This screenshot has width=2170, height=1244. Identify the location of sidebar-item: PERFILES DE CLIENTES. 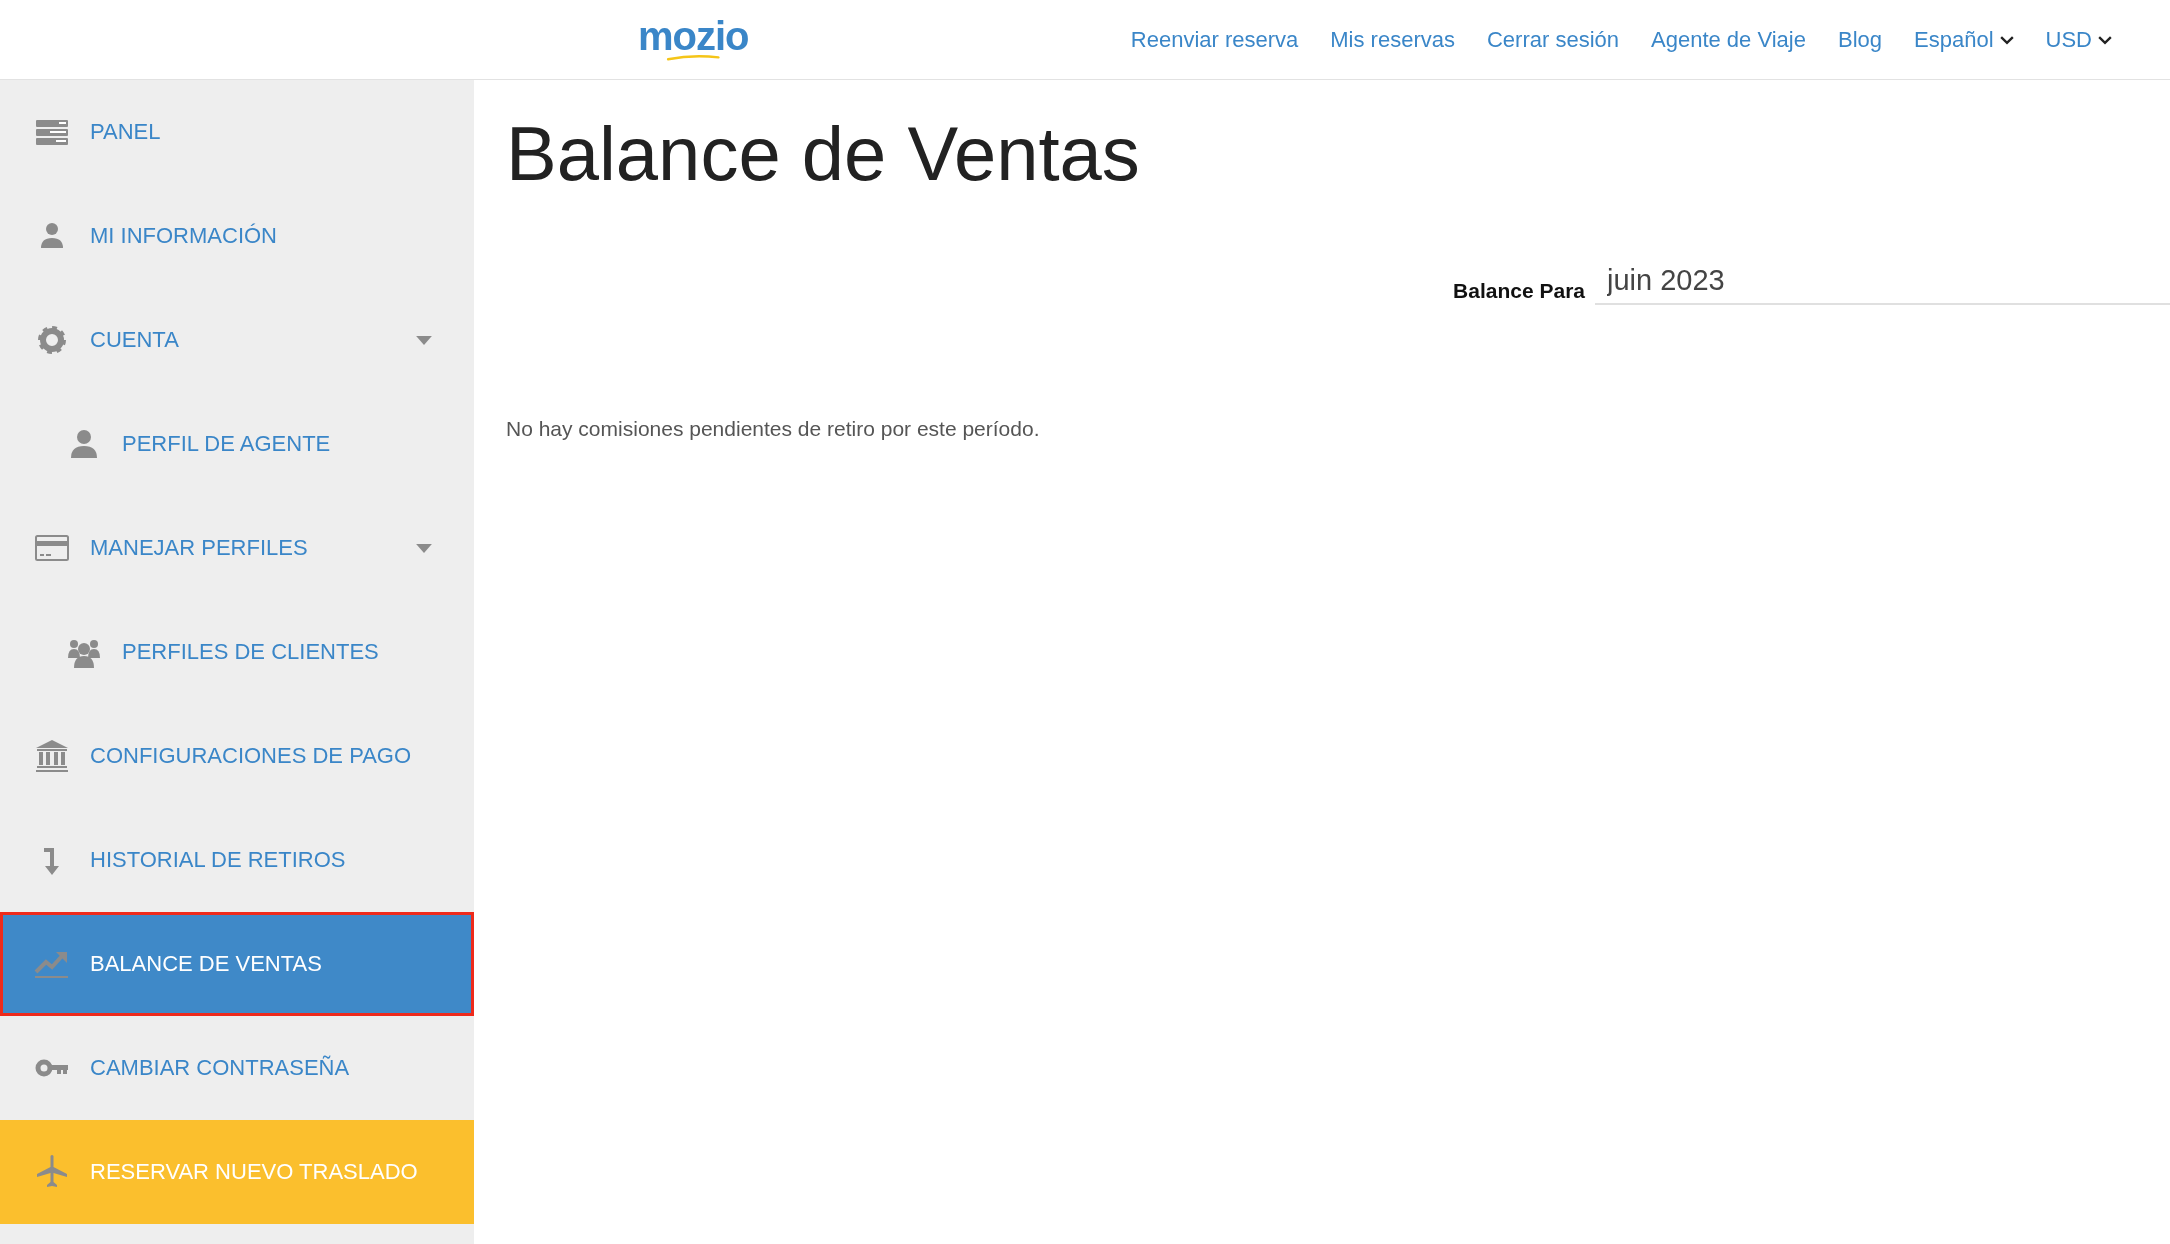
(237, 652).